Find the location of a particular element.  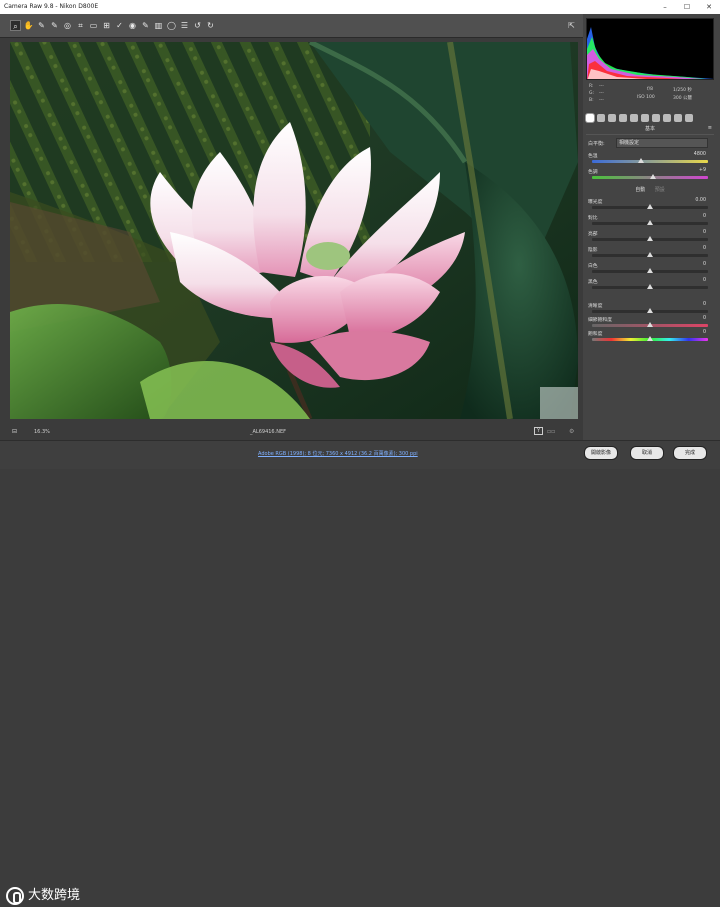

focal-length: 300 公釐 is located at coordinates (683, 98).